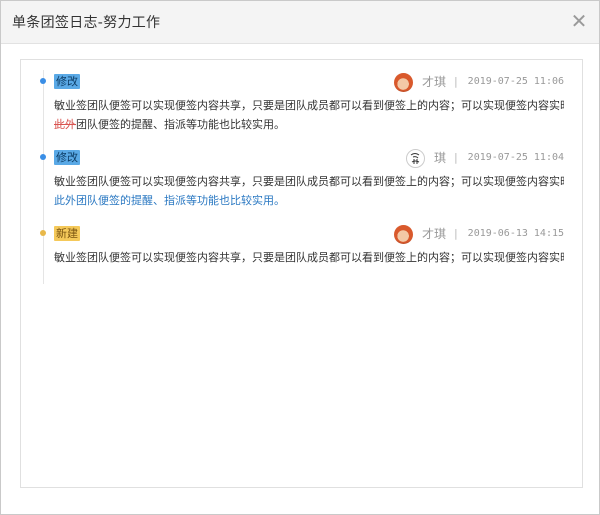 The width and height of the screenshot is (600, 515). Describe the element at coordinates (169, 200) in the screenshot. I see `added-text: 此外团队便签的提醒、指派等功能也比较实用。` at that location.